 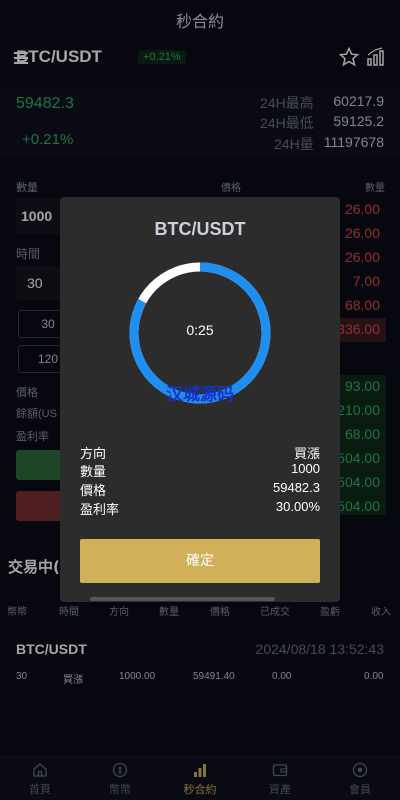 I want to click on quantity-label: 數量, so click(x=93, y=472).